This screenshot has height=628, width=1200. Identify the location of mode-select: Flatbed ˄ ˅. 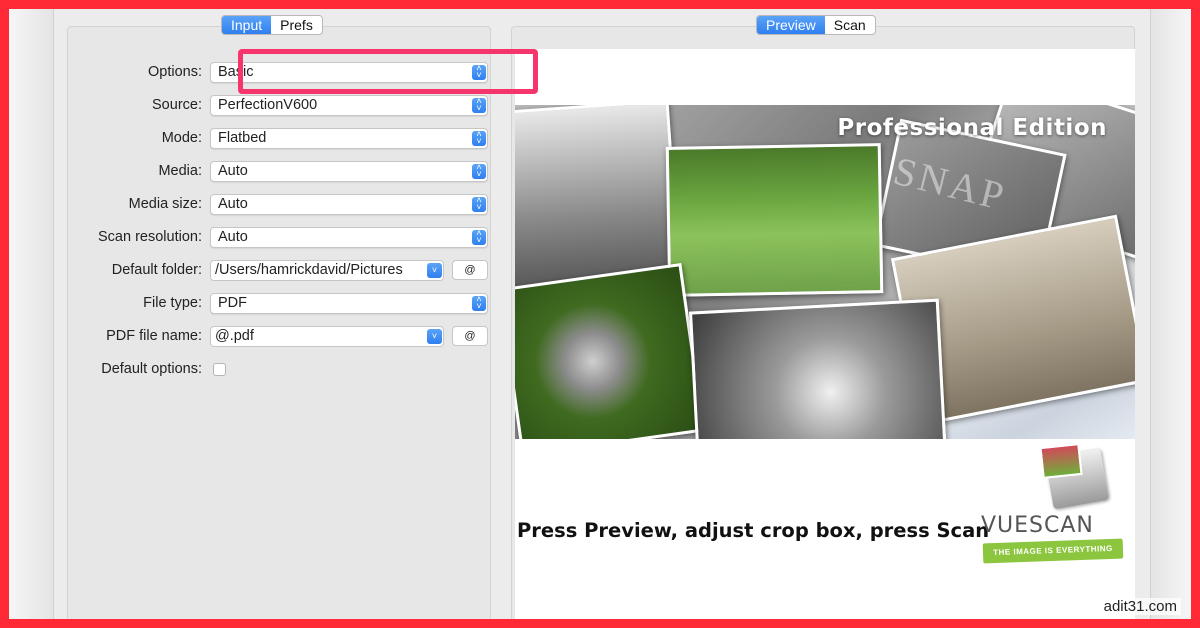
(349, 138).